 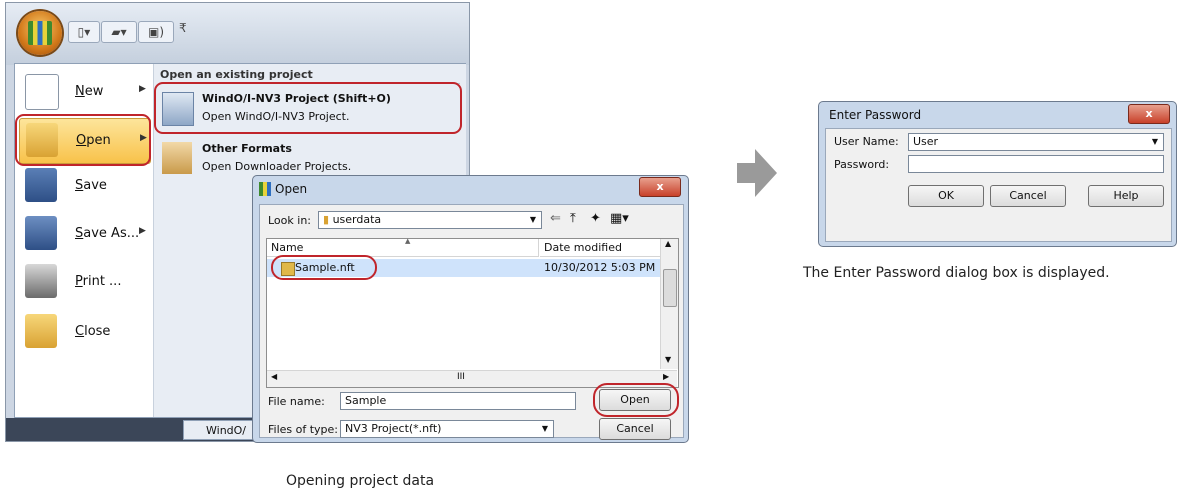 I want to click on highlight-windo-project, so click(x=308, y=108).